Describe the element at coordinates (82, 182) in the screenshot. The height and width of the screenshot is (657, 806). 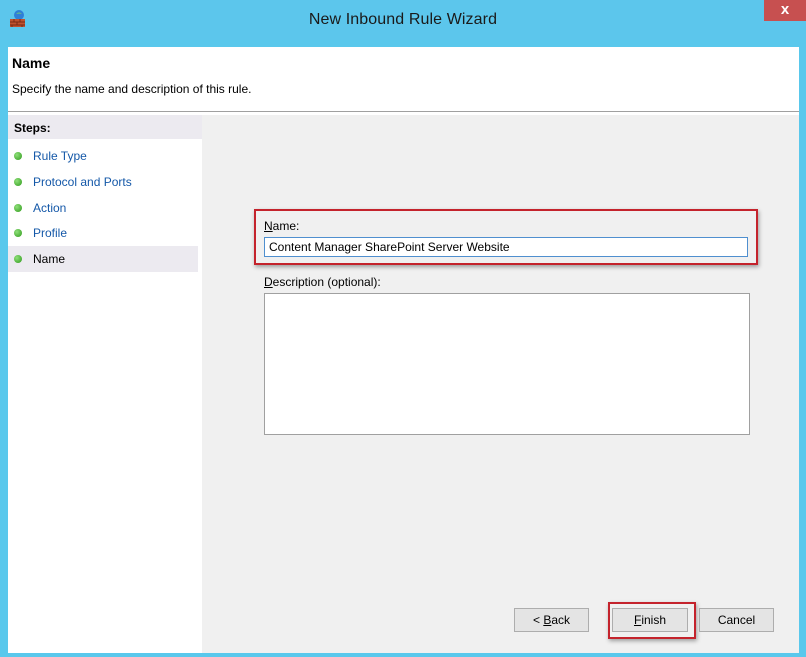
I see `step-label: Protocol and Ports` at that location.